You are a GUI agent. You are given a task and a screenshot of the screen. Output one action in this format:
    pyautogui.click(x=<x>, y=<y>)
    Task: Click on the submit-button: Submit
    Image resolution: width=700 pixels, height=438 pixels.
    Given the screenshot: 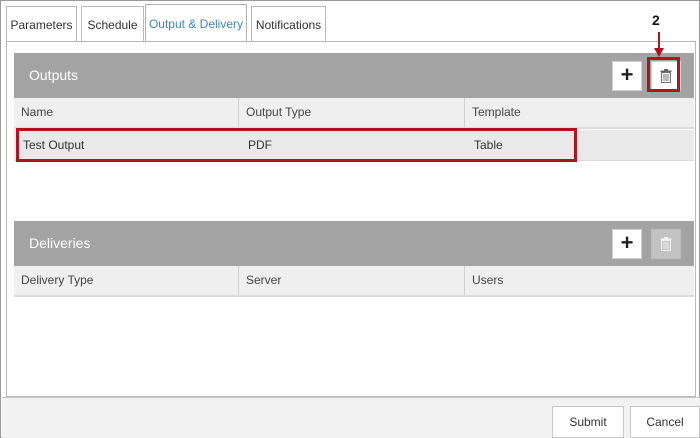 What is the action you would take?
    pyautogui.click(x=588, y=422)
    